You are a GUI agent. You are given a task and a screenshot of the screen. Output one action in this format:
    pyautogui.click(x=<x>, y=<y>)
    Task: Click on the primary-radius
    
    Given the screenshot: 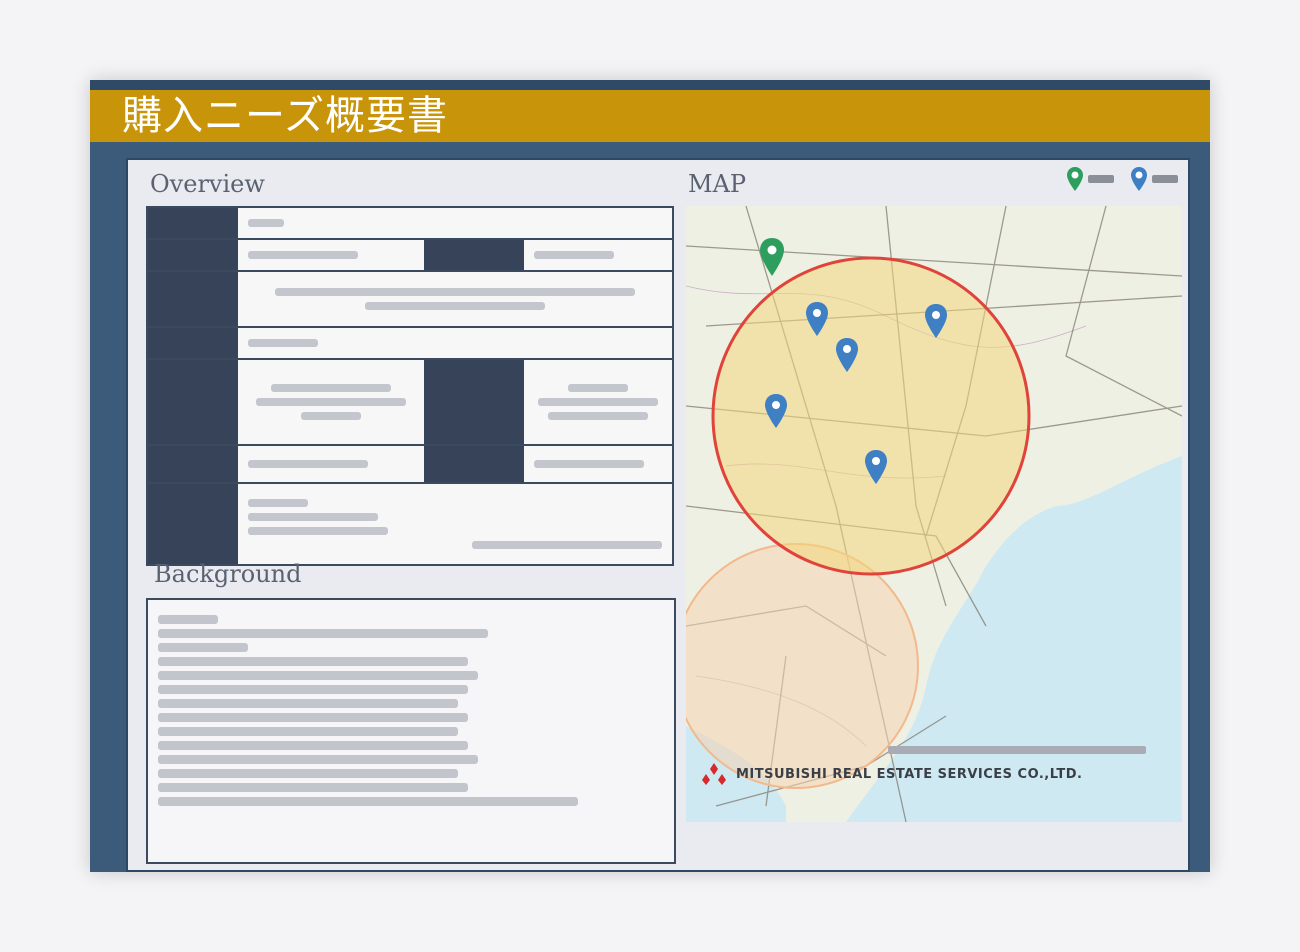 What is the action you would take?
    pyautogui.click(x=871, y=416)
    